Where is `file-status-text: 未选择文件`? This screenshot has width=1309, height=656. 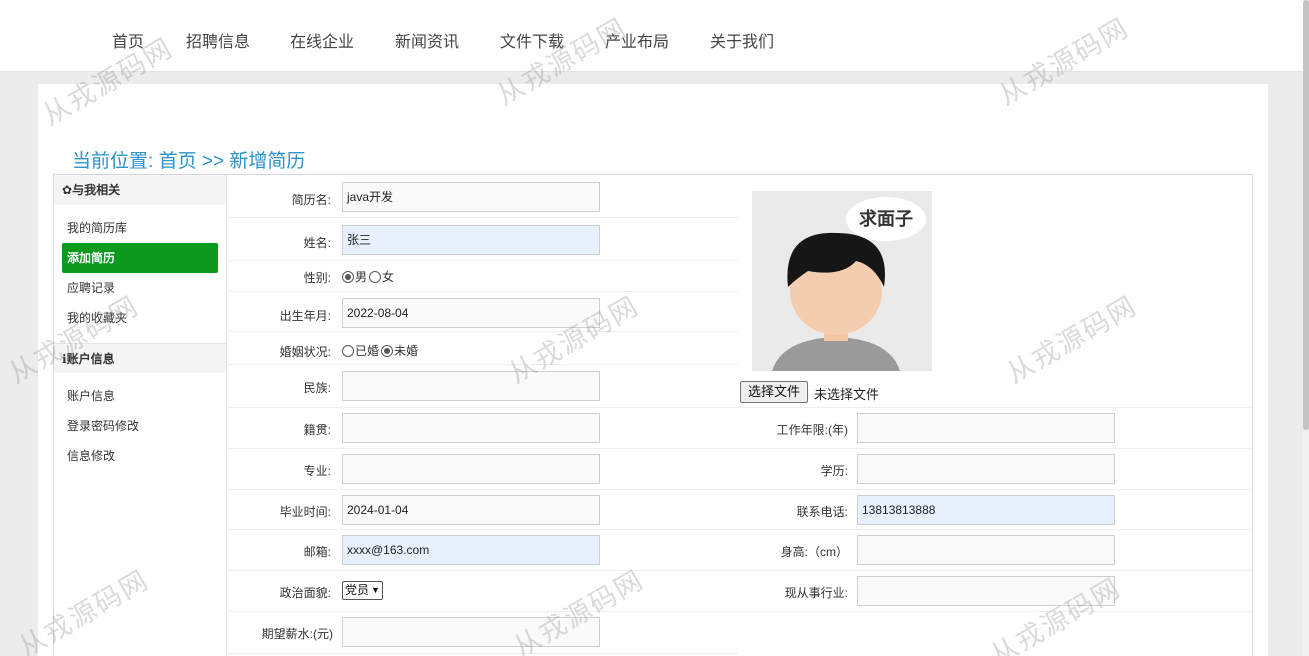 file-status-text: 未选择文件 is located at coordinates (847, 394).